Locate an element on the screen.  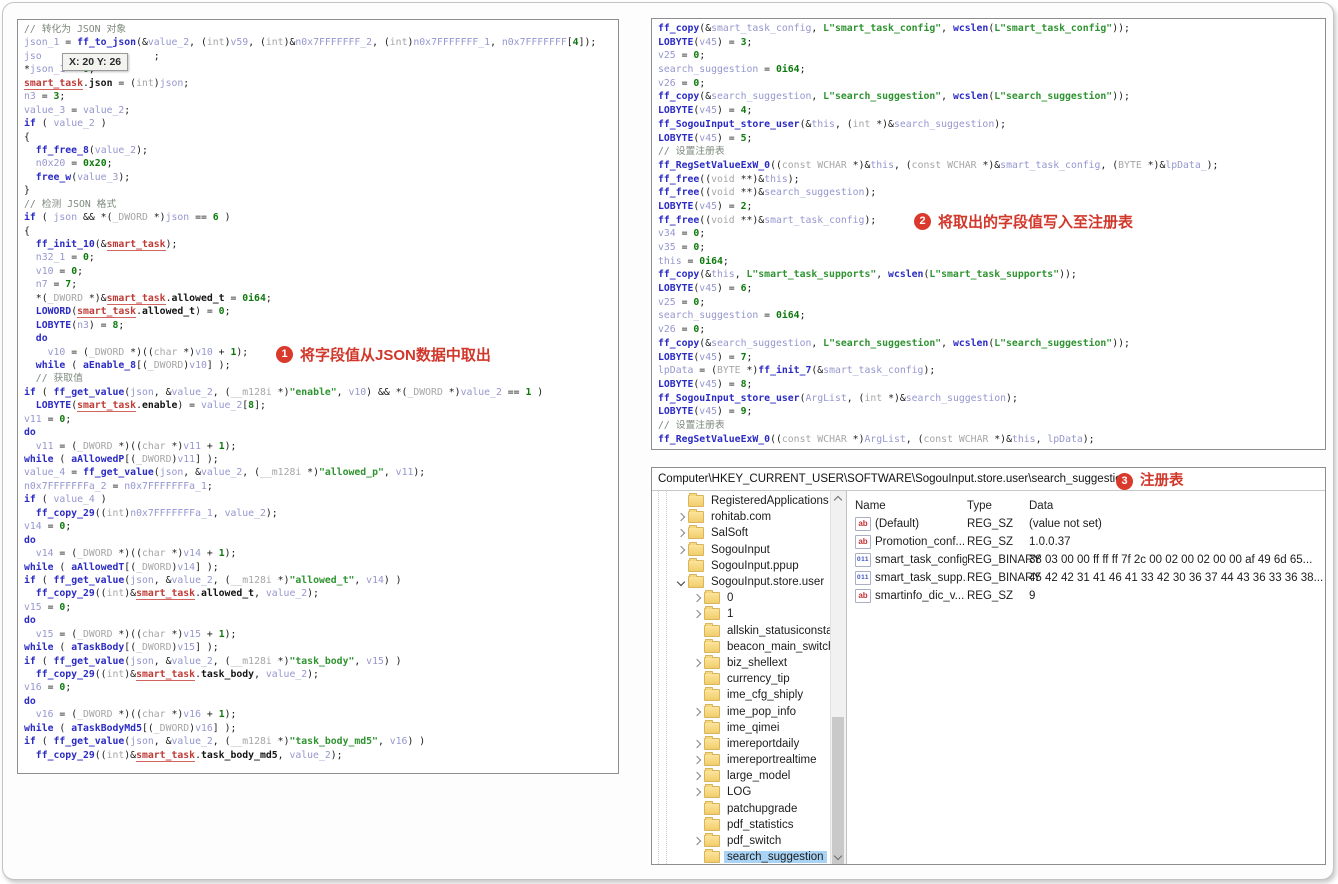
scroll-up-icon is located at coordinates (838, 498).